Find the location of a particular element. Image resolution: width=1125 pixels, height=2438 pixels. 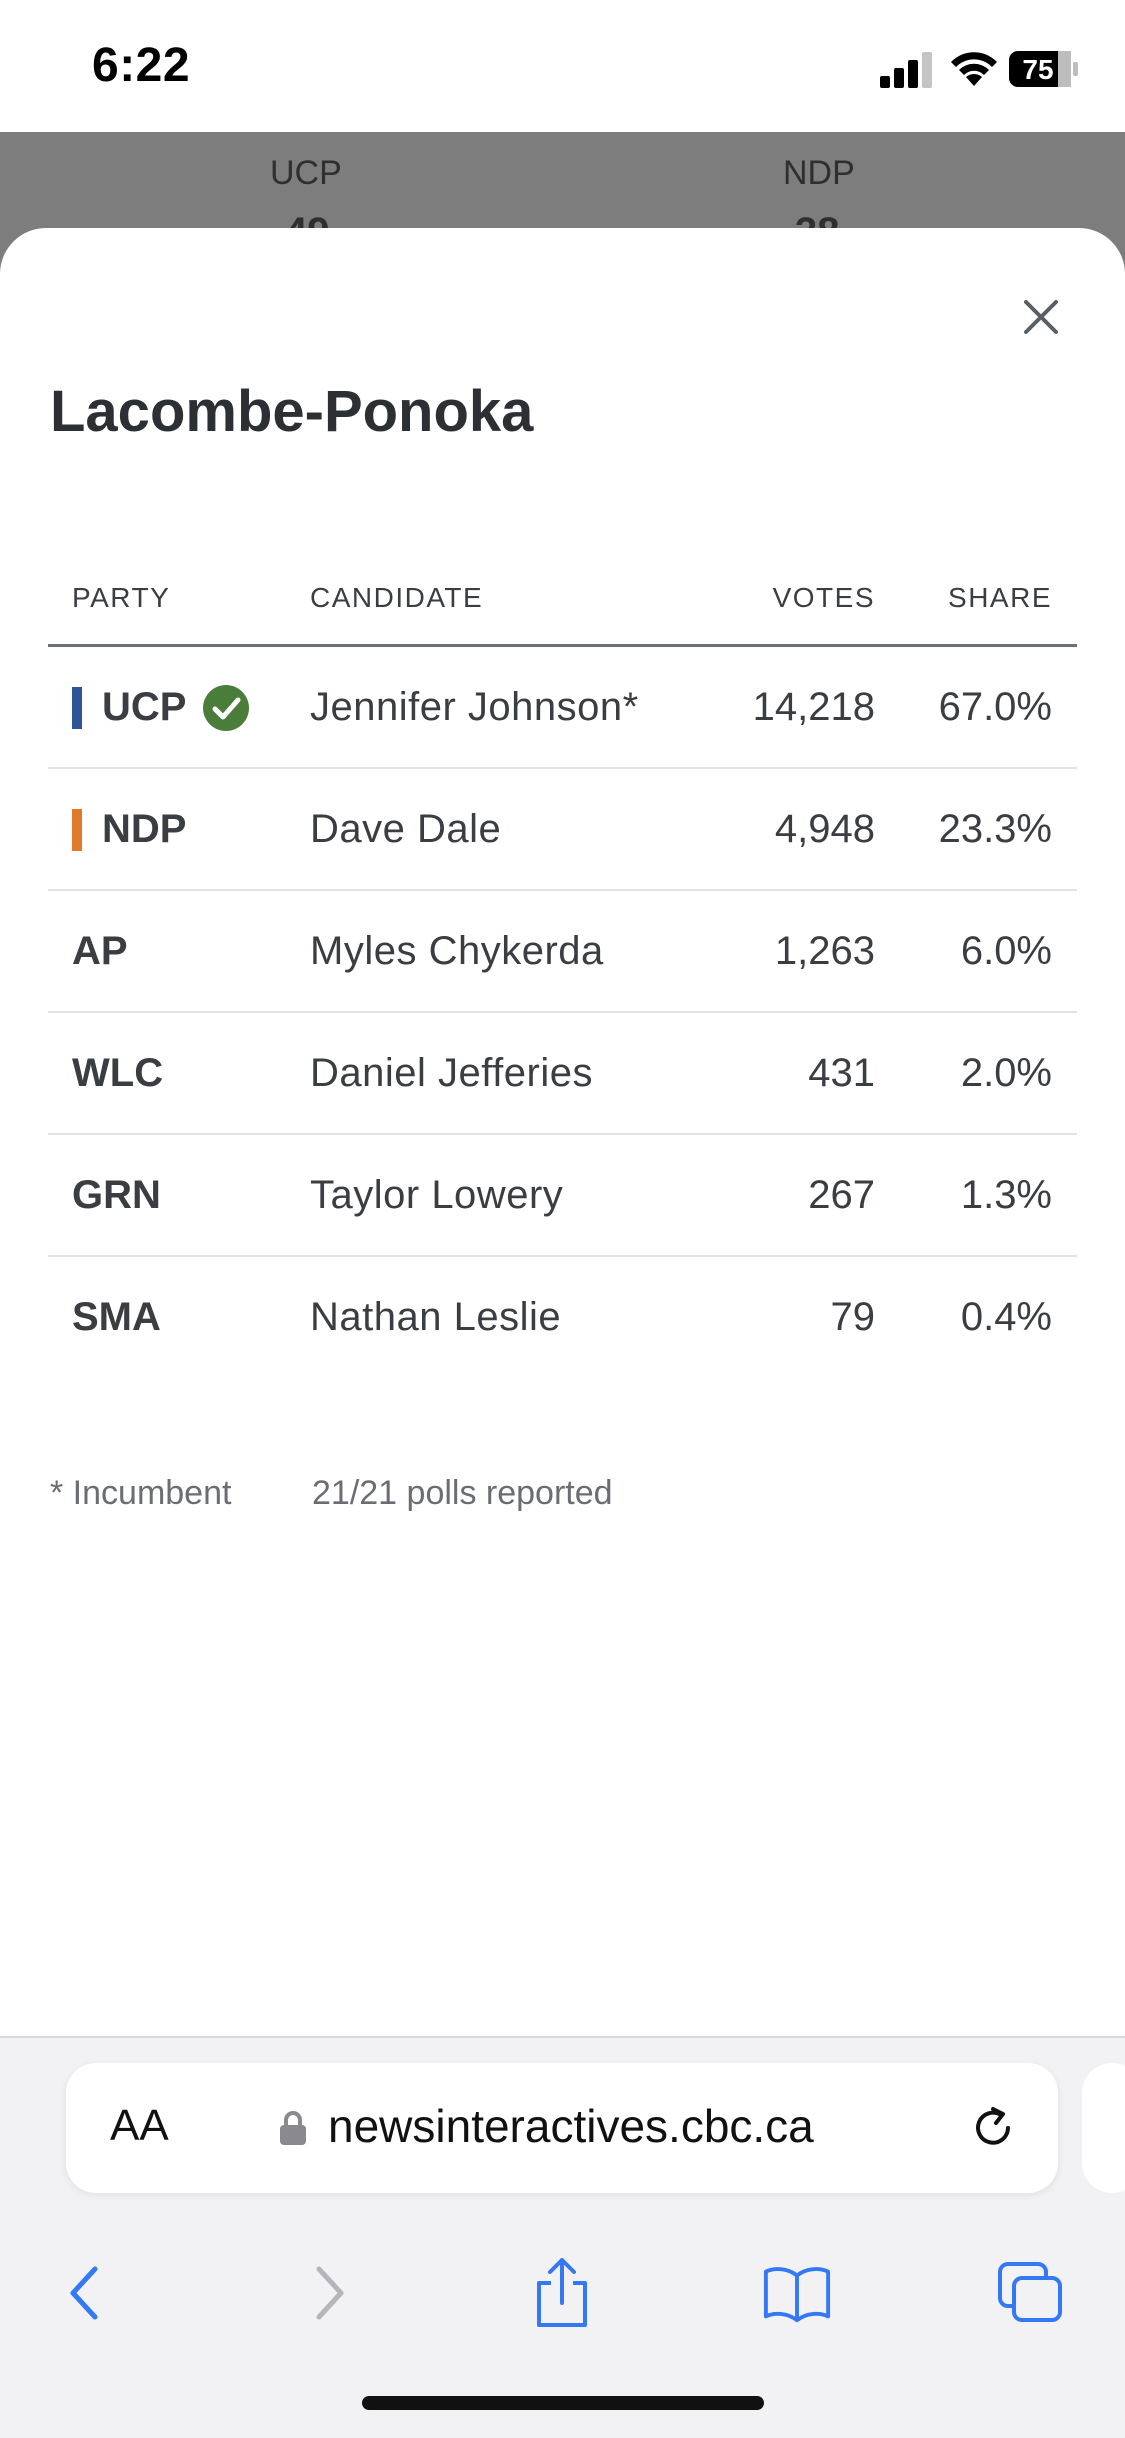

back-button is located at coordinates (85, 2293).